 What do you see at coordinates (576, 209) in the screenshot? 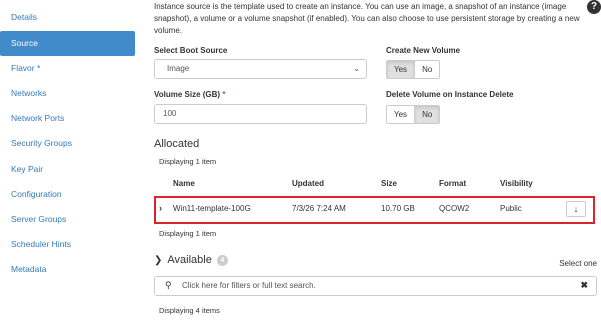
I see `deallocate-arrow-down-icon: ↓` at bounding box center [576, 209].